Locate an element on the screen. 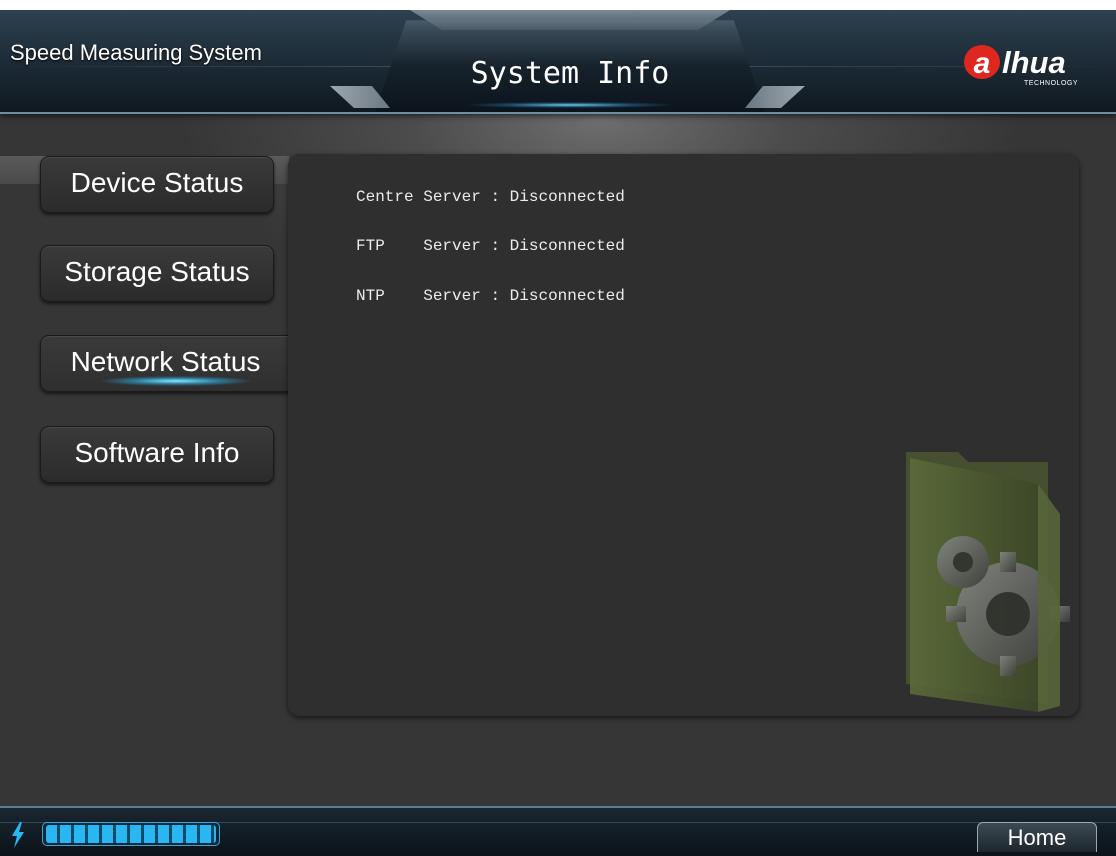  title-tab-decoration is located at coordinates (570, 20).